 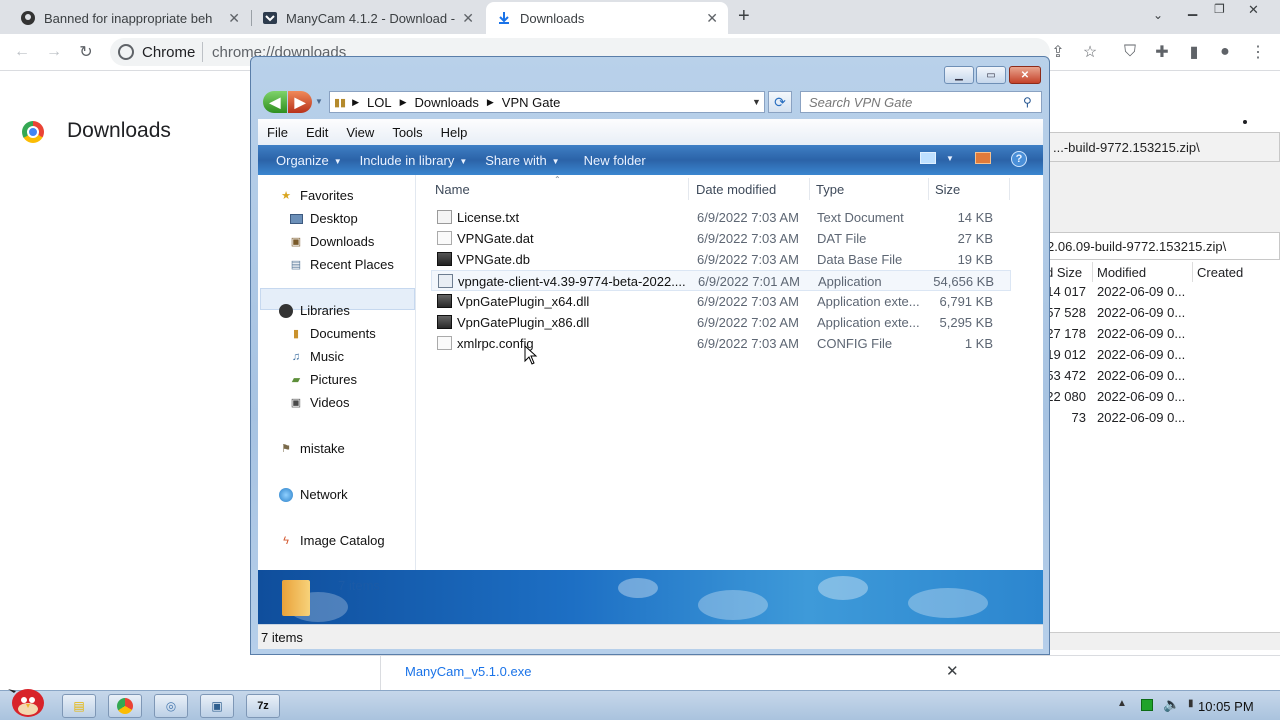 I want to click on nav-image-catalog: ϟ Image Catalog, so click(x=331, y=540).